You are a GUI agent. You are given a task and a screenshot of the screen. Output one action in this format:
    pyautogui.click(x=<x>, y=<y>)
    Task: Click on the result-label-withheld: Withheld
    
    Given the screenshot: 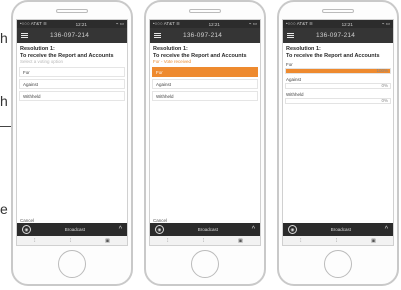 What is the action you would take?
    pyautogui.click(x=295, y=94)
    